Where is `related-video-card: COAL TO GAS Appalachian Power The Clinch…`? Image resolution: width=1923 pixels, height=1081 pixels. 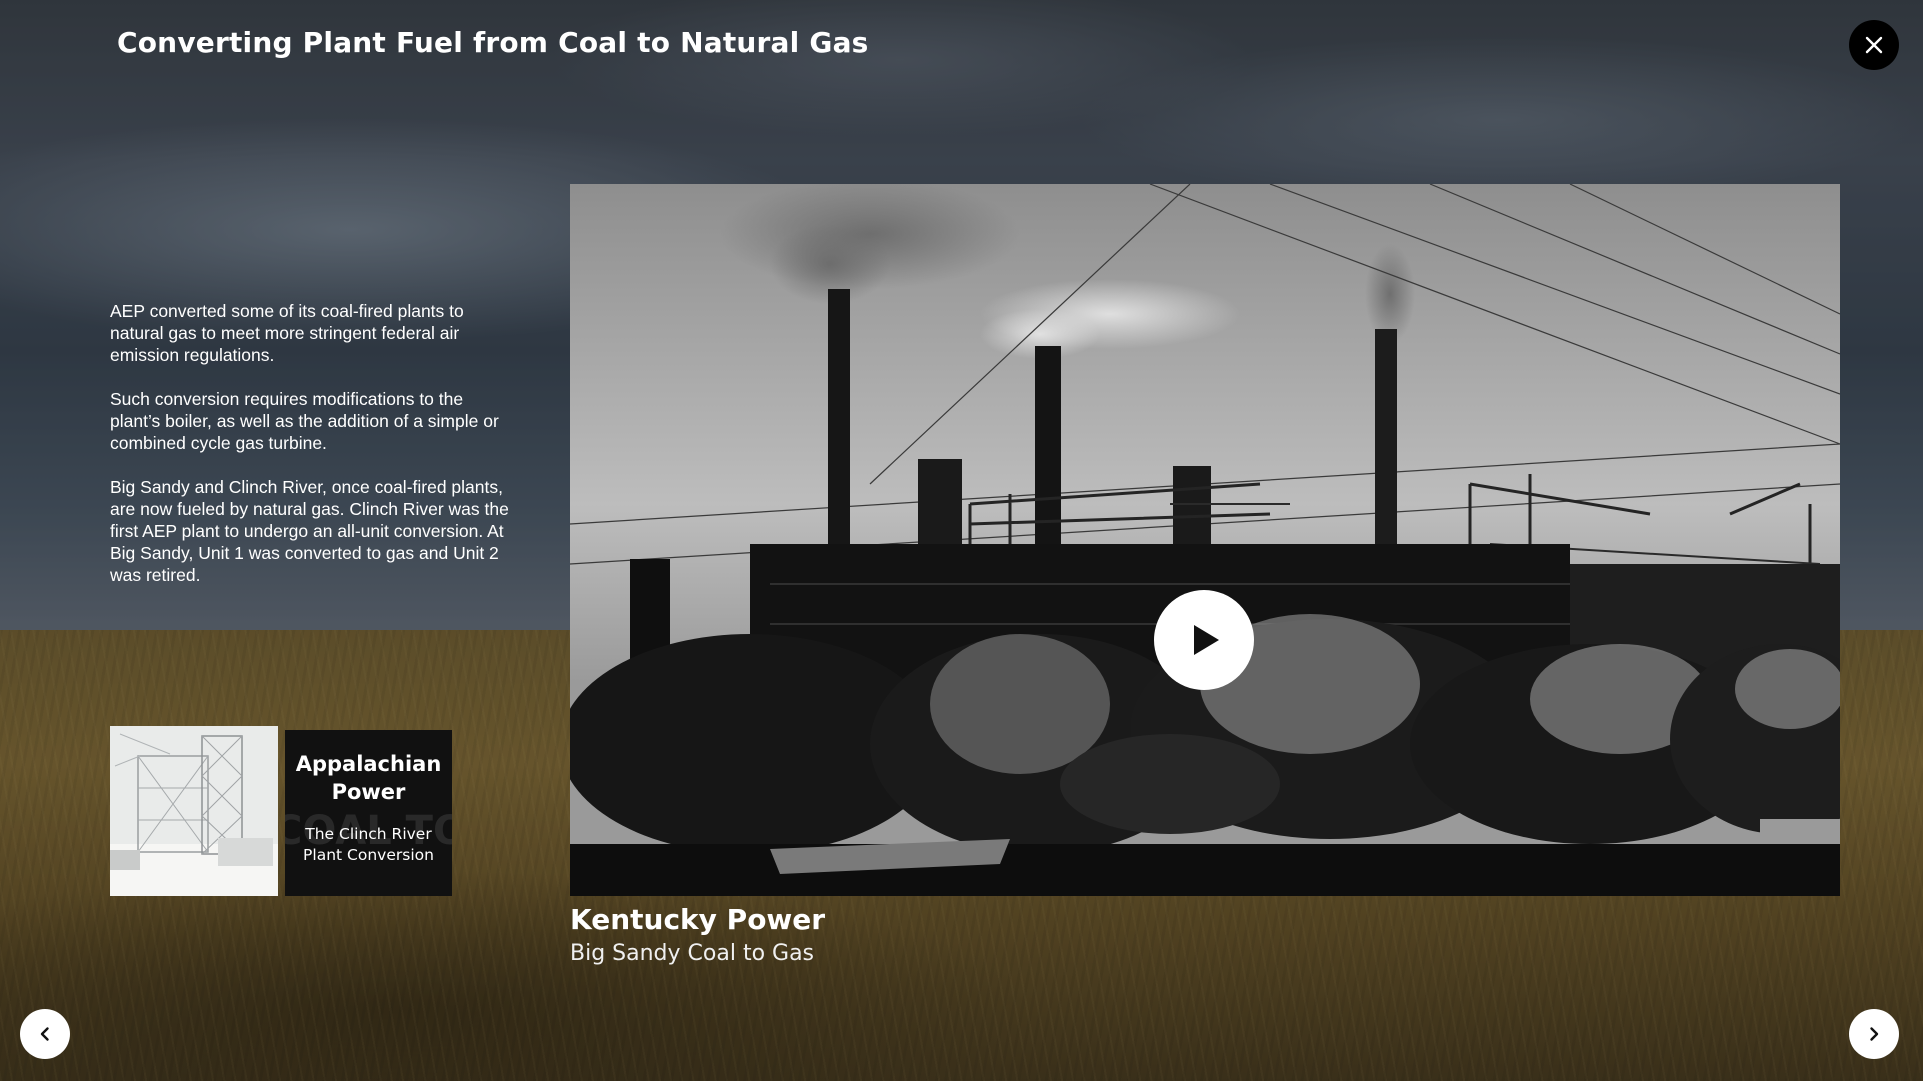 related-video-card: COAL TO GAS Appalachian Power The Clinch… is located at coordinates (281, 811).